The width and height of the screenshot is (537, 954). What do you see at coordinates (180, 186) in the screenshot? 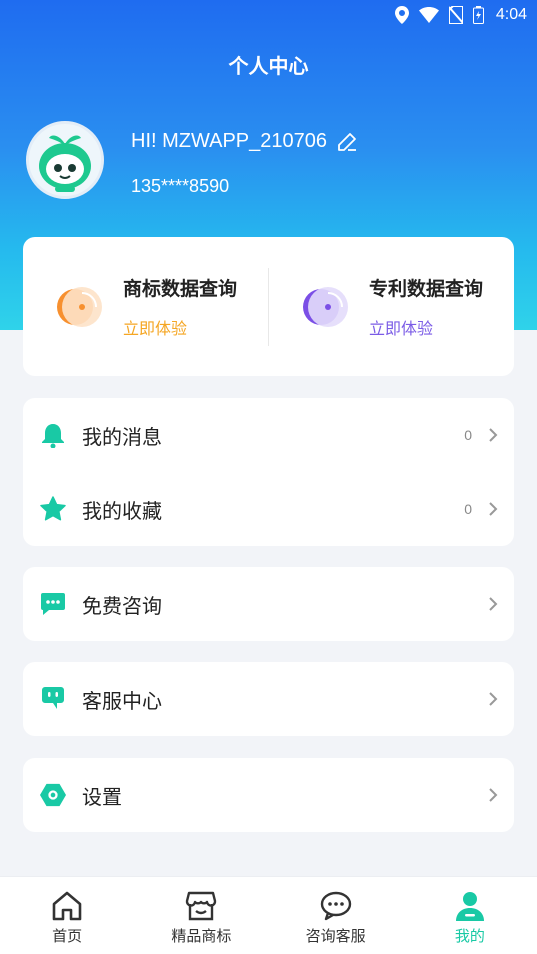
I see `phone-number: 135****8590` at bounding box center [180, 186].